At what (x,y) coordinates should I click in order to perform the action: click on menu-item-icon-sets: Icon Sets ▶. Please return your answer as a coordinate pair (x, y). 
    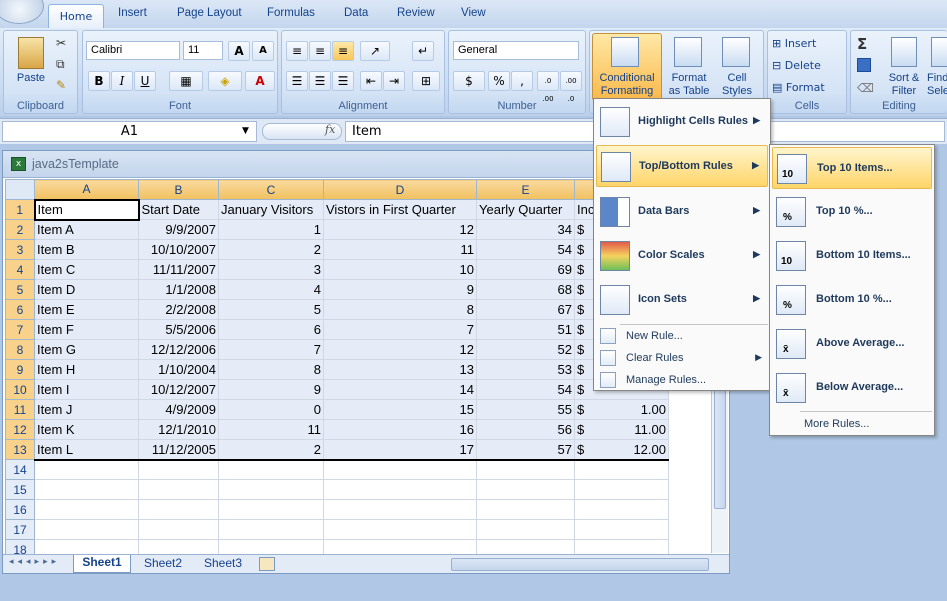
    Looking at the image, I should click on (682, 300).